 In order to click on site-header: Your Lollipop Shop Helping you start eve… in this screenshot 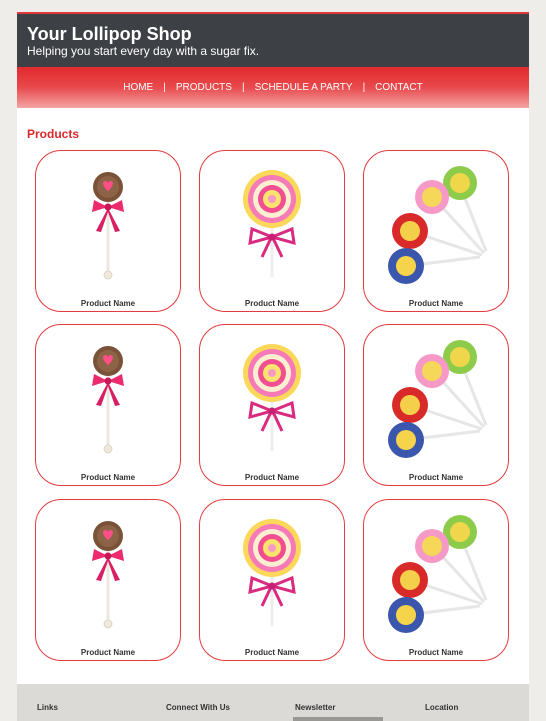, I will do `click(273, 39)`.